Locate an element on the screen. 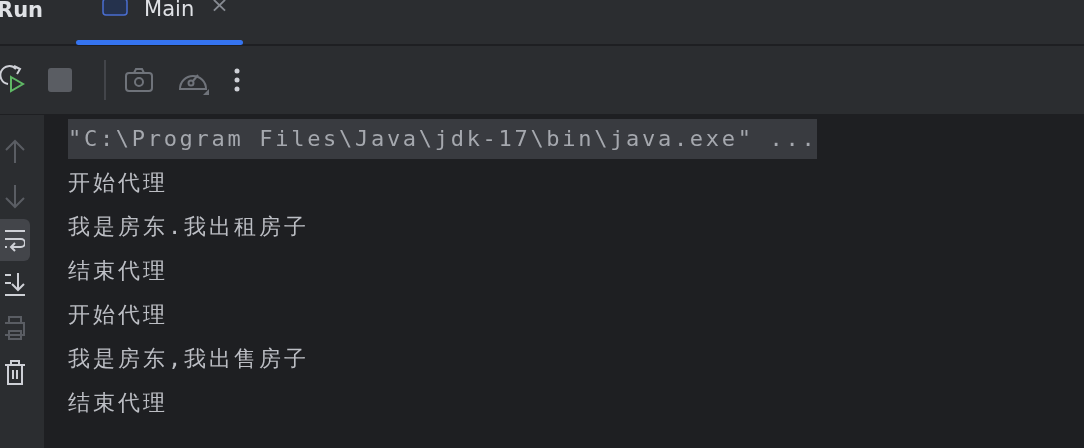  printer-icon is located at coordinates (15, 328).